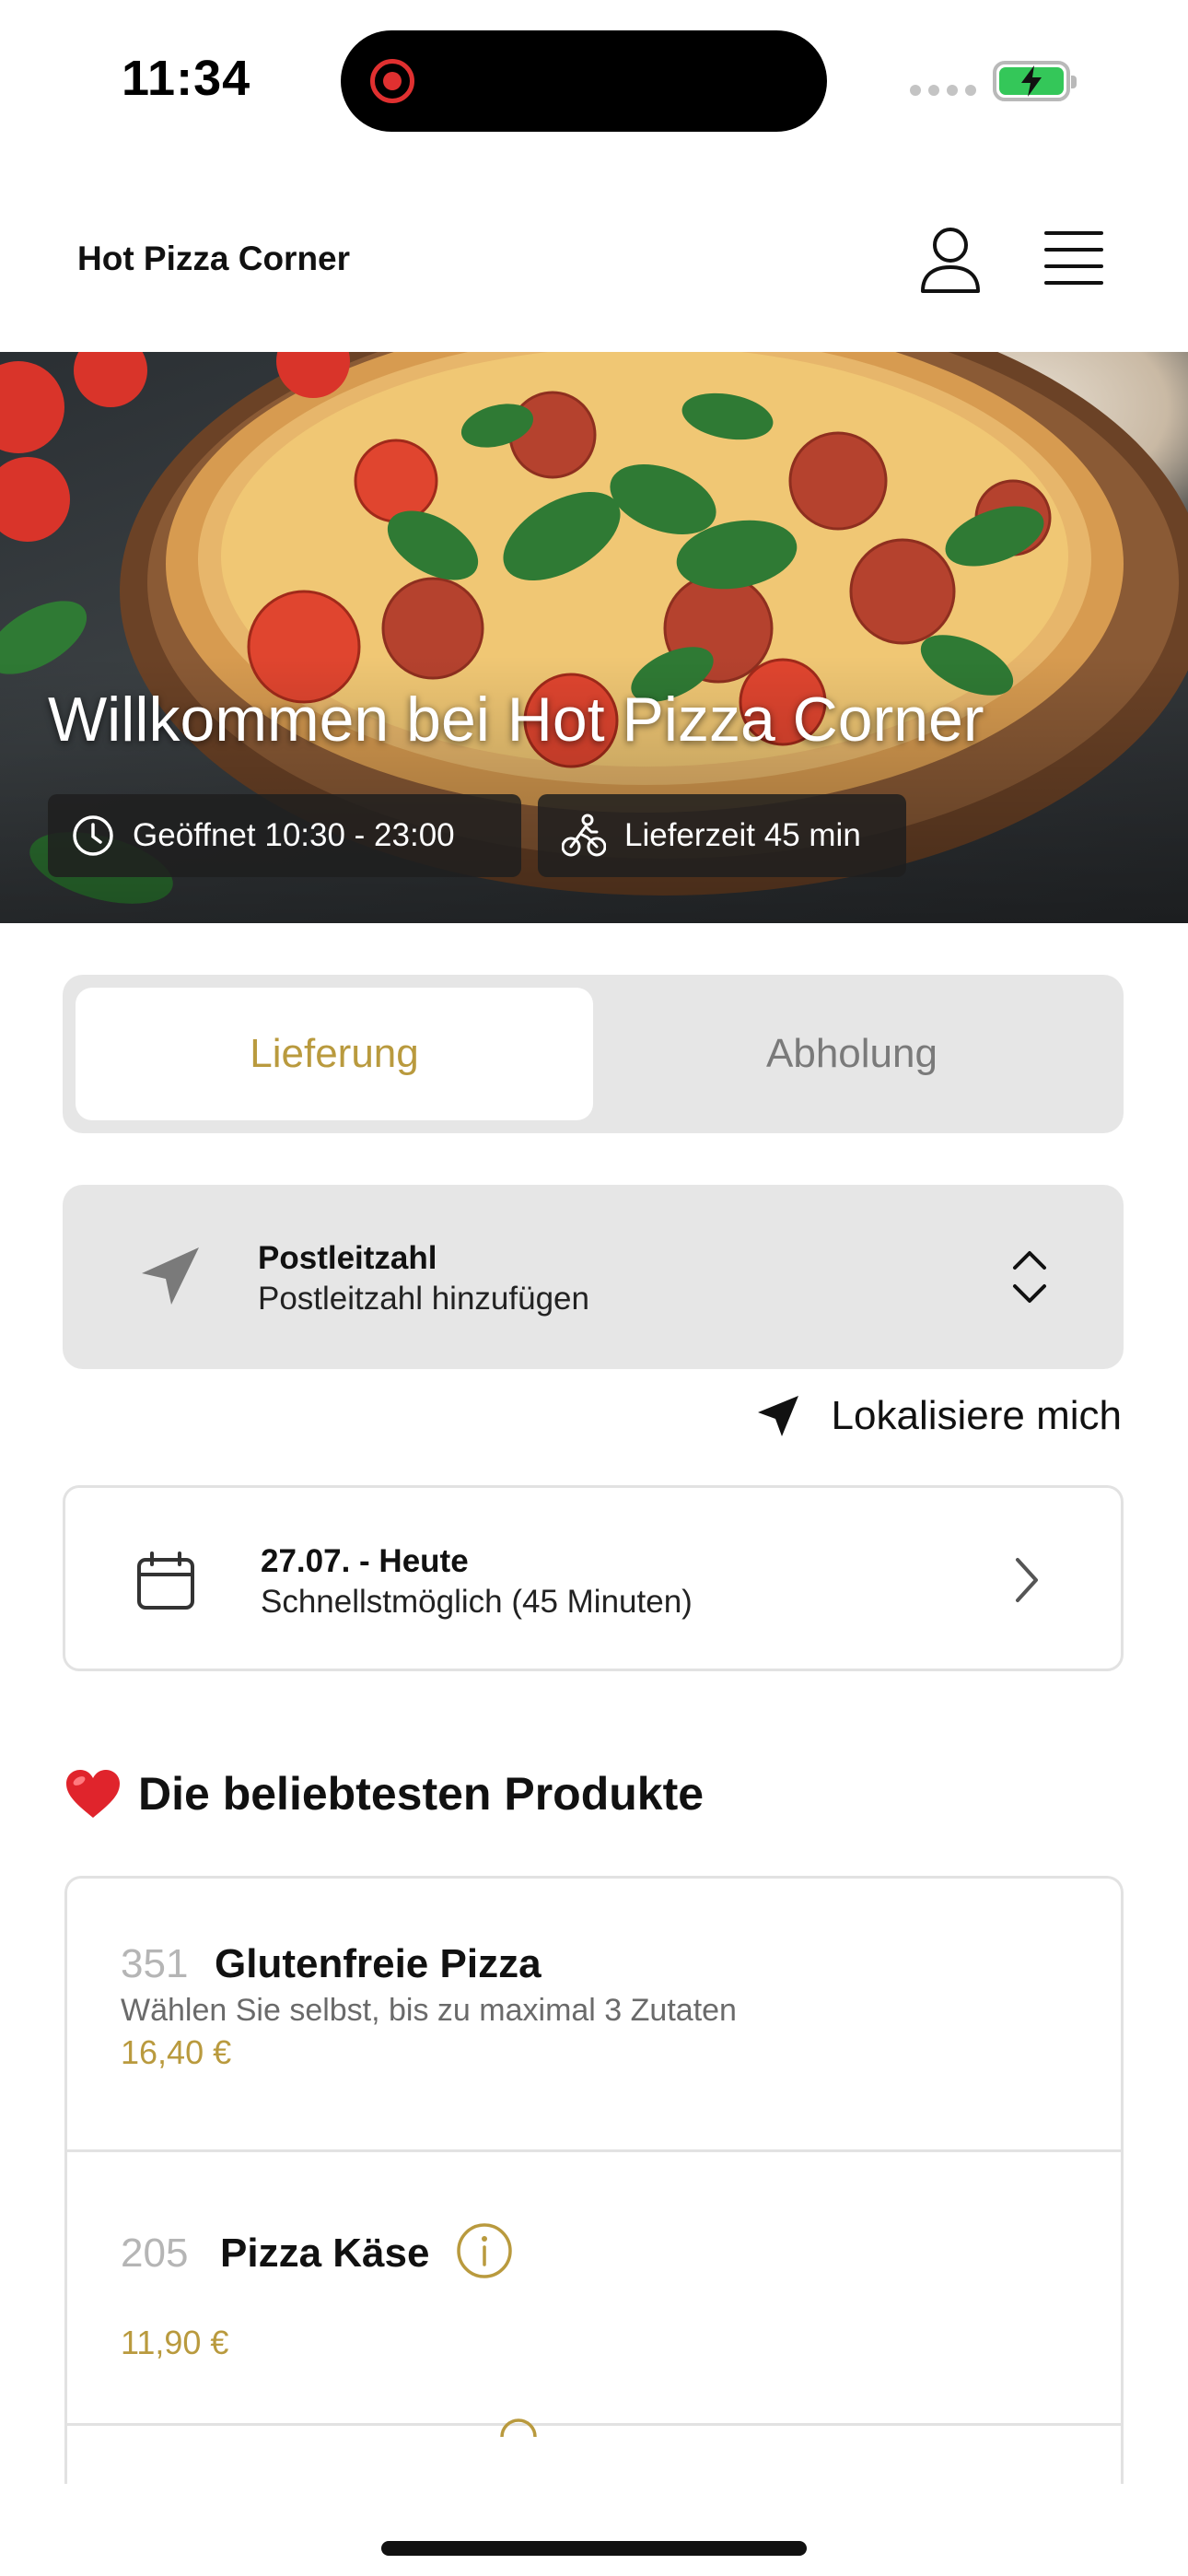 This screenshot has height=2576, width=1188. Describe the element at coordinates (155, 1964) in the screenshot. I see `product-number: 351` at that location.